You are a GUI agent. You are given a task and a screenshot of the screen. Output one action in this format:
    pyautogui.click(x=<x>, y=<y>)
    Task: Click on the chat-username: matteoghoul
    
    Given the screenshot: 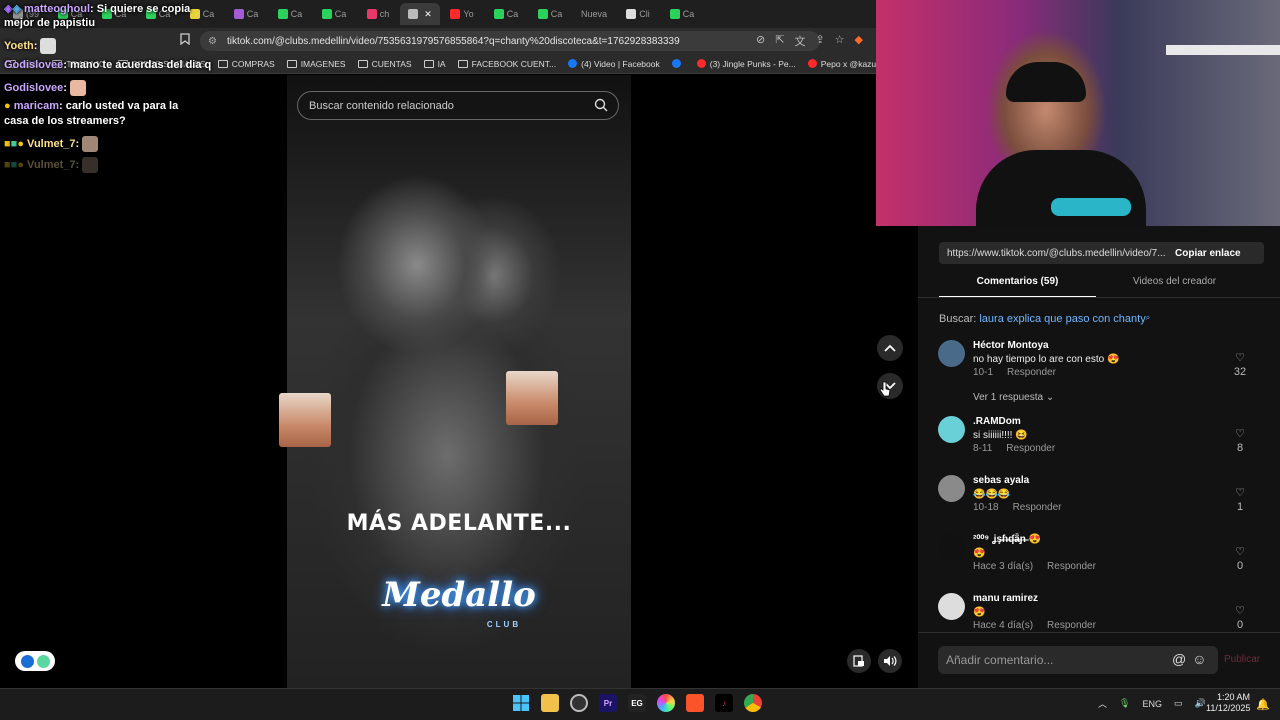 What is the action you would take?
    pyautogui.click(x=57, y=9)
    